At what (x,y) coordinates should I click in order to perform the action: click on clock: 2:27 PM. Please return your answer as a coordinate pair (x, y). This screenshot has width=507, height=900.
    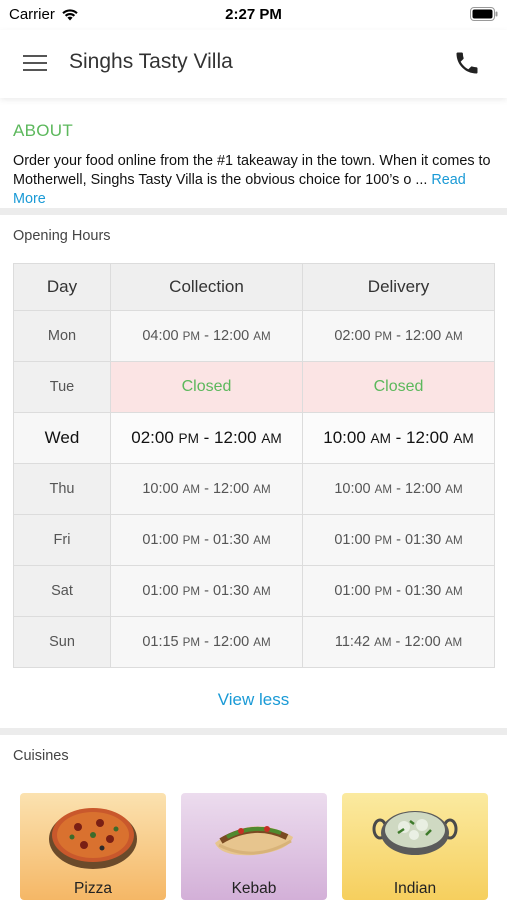
    Looking at the image, I should click on (253, 14).